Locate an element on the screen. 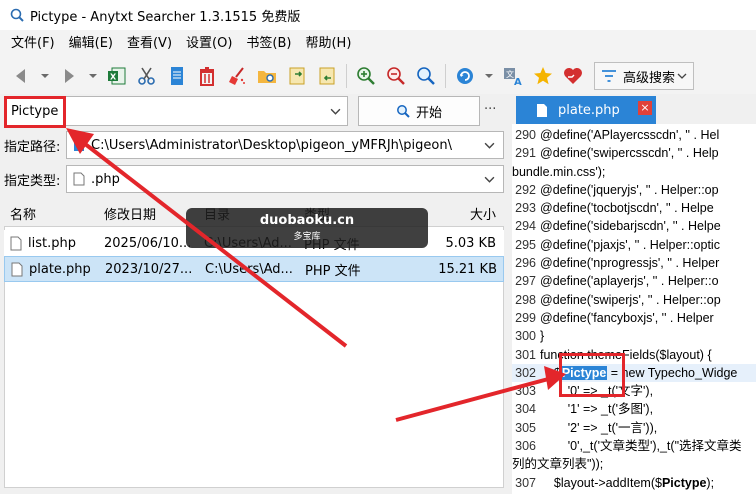 The image size is (756, 494). filetype-input: .php is located at coordinates (285, 179).